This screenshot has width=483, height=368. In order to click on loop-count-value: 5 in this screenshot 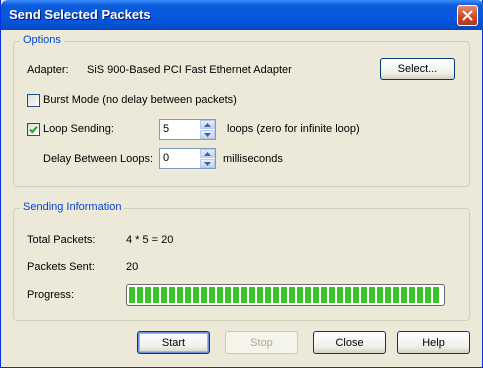, I will do `click(166, 129)`.